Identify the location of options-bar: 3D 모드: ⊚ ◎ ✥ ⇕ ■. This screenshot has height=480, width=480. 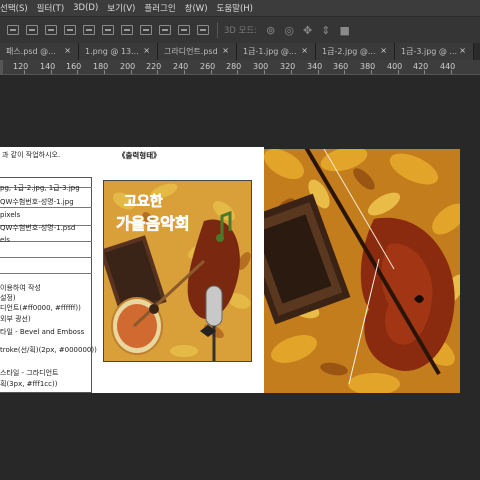
(240, 30).